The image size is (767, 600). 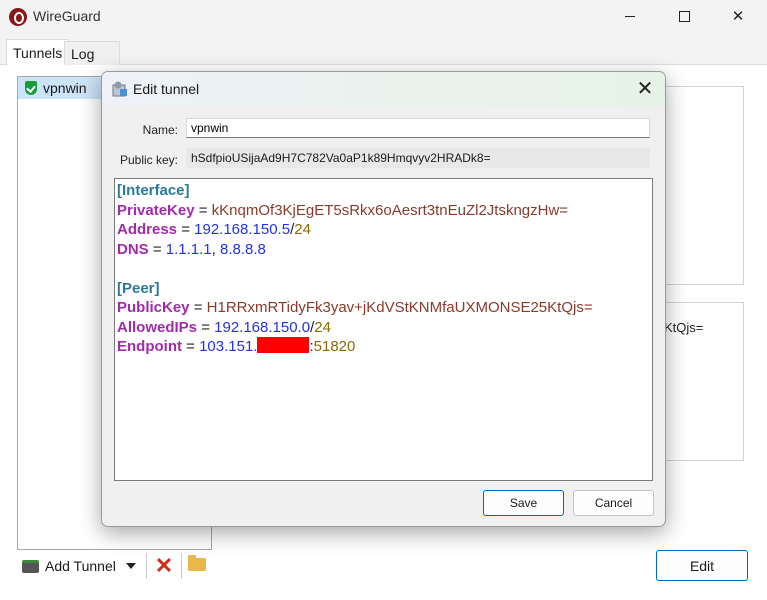 What do you see at coordinates (153, 307) in the screenshot?
I see `config-key: PublicKey` at bounding box center [153, 307].